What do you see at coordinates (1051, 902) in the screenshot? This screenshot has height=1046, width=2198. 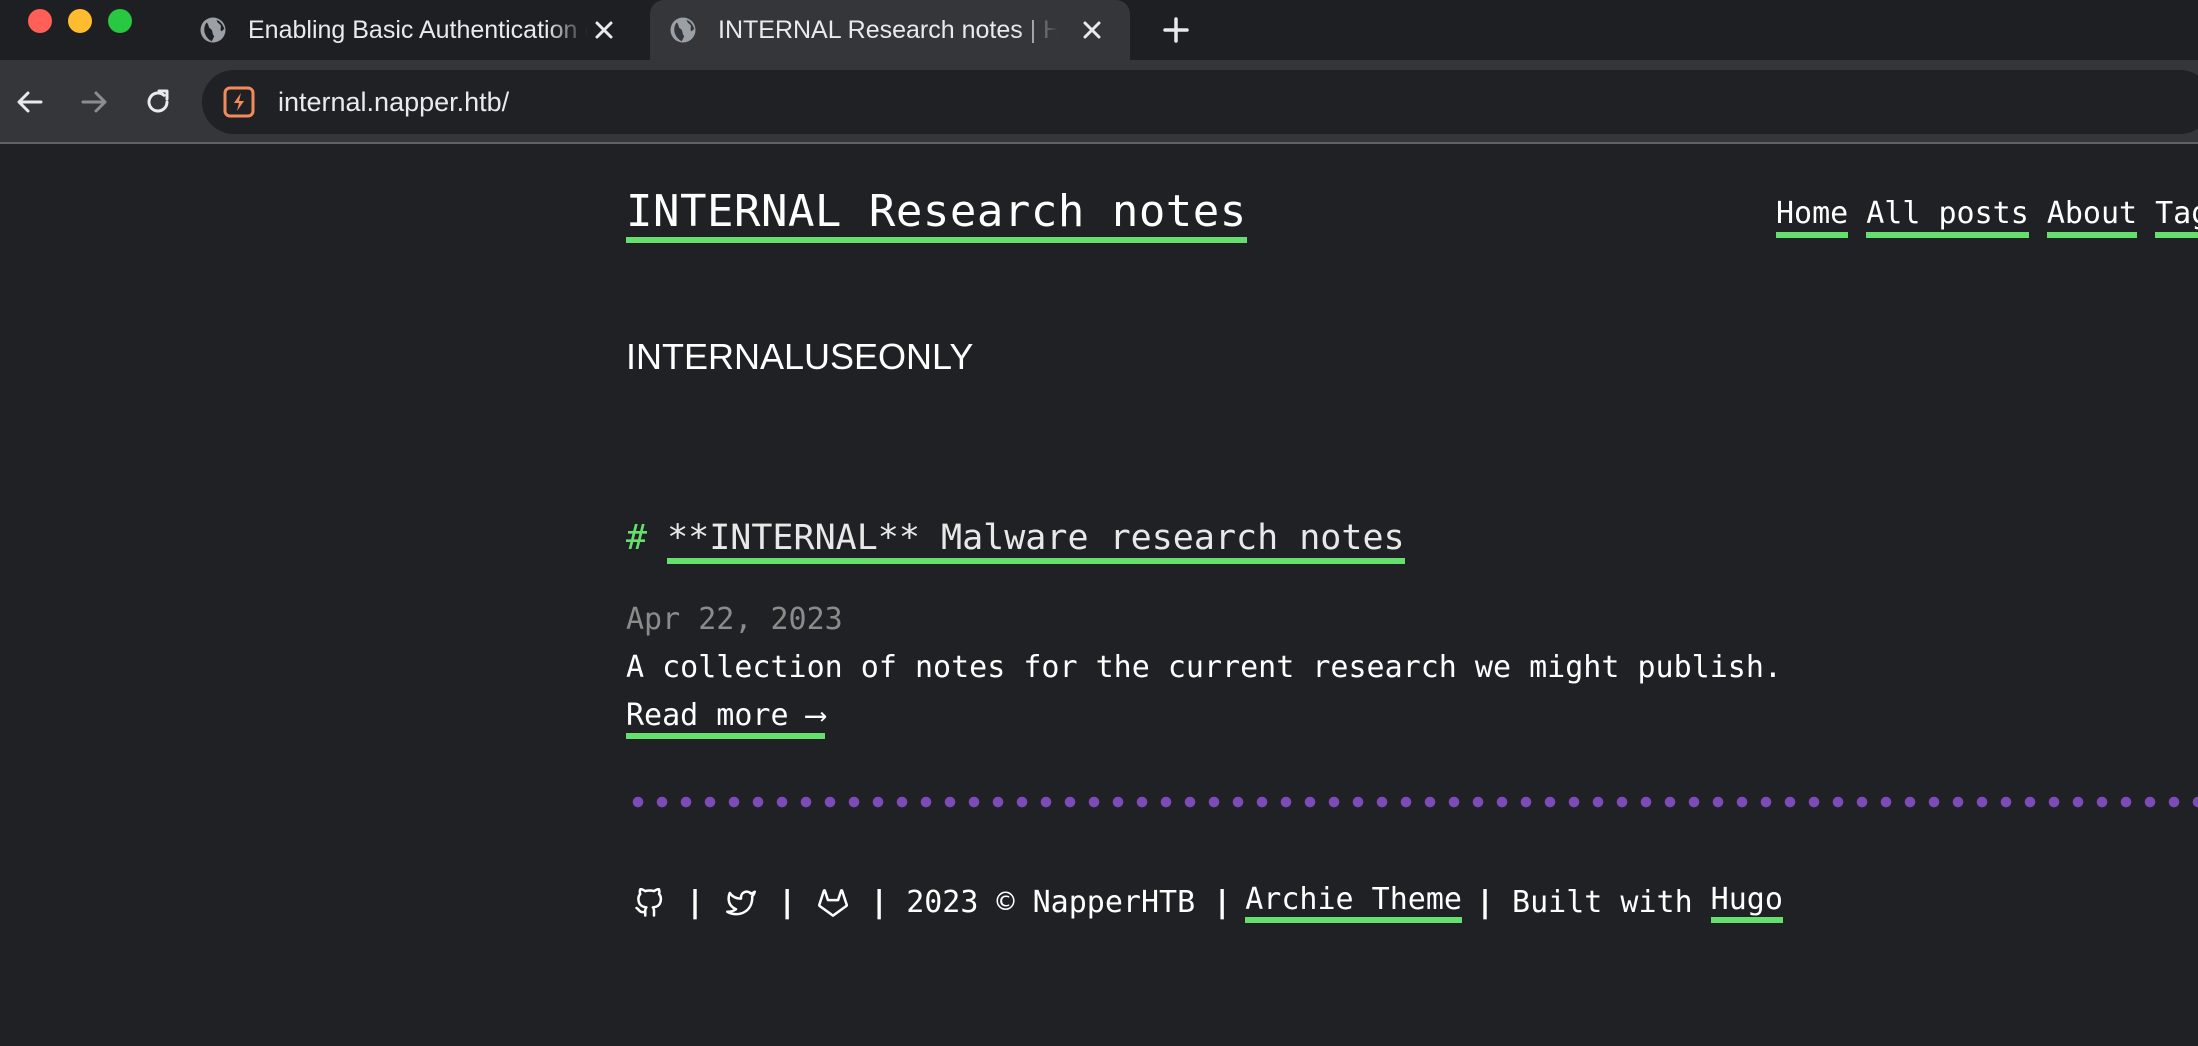 I see `footer-copyright: 2023 © NapperHTB` at bounding box center [1051, 902].